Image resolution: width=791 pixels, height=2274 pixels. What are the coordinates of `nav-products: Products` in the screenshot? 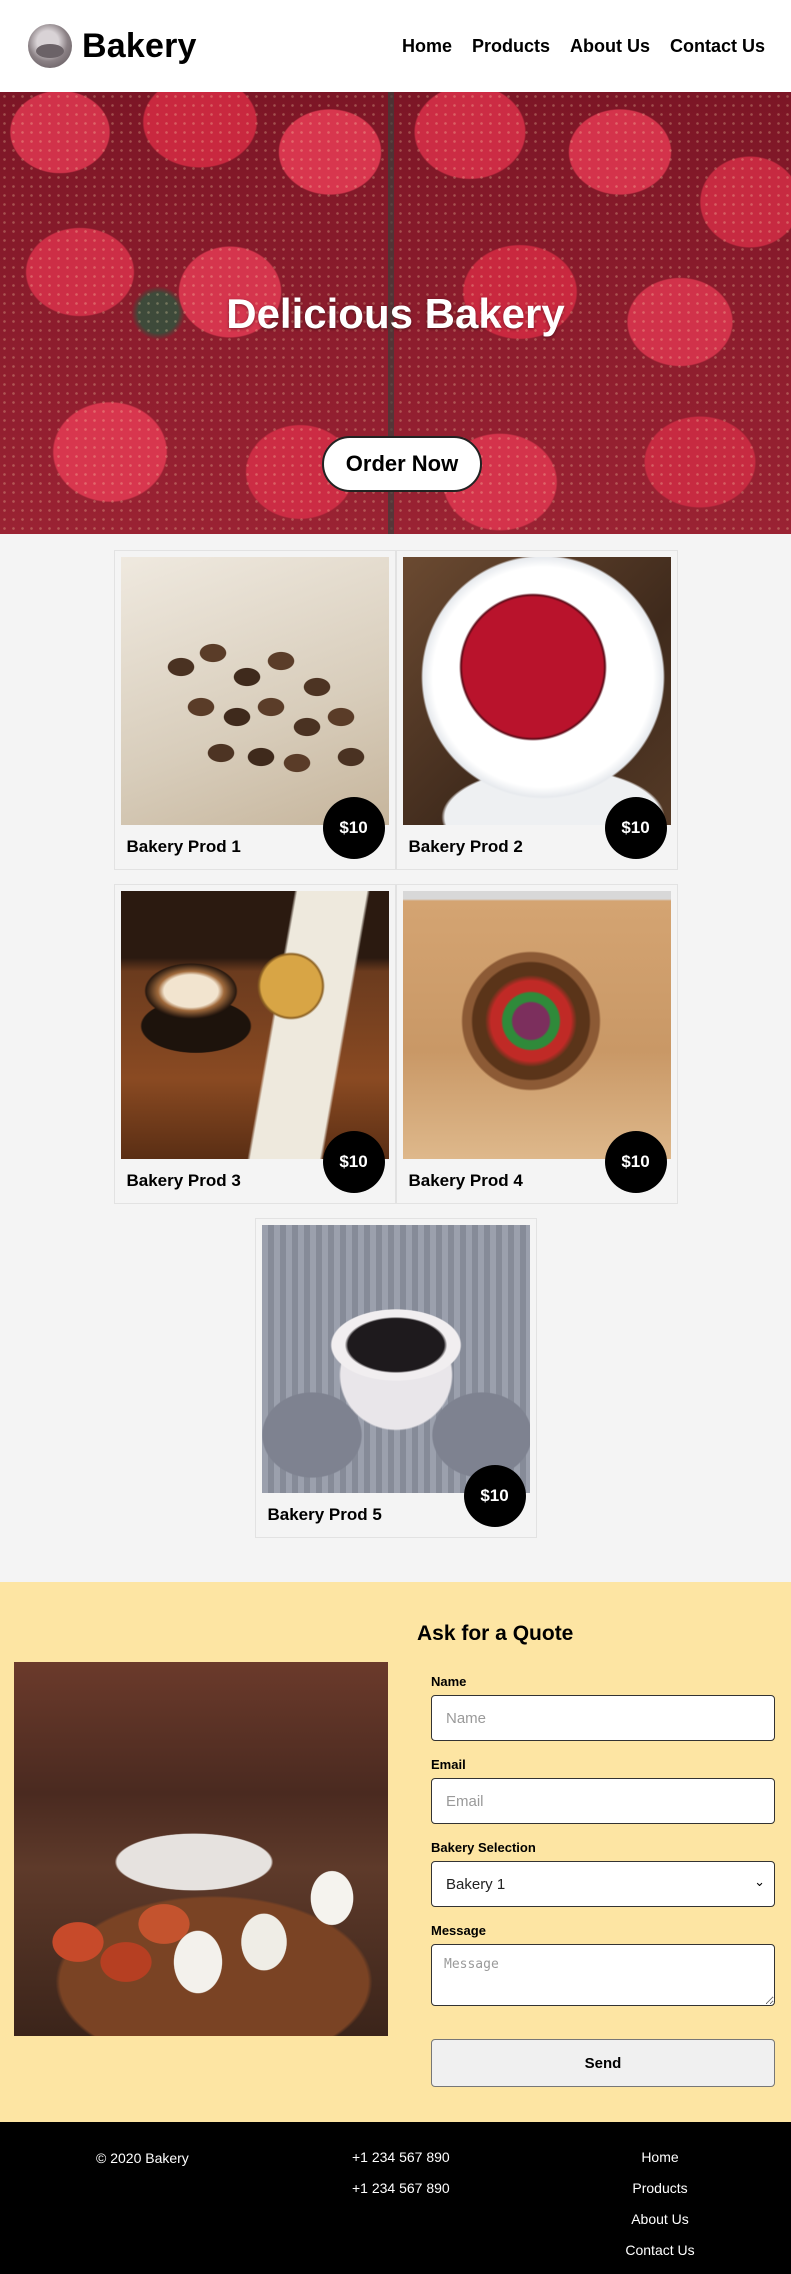 It's located at (511, 46).